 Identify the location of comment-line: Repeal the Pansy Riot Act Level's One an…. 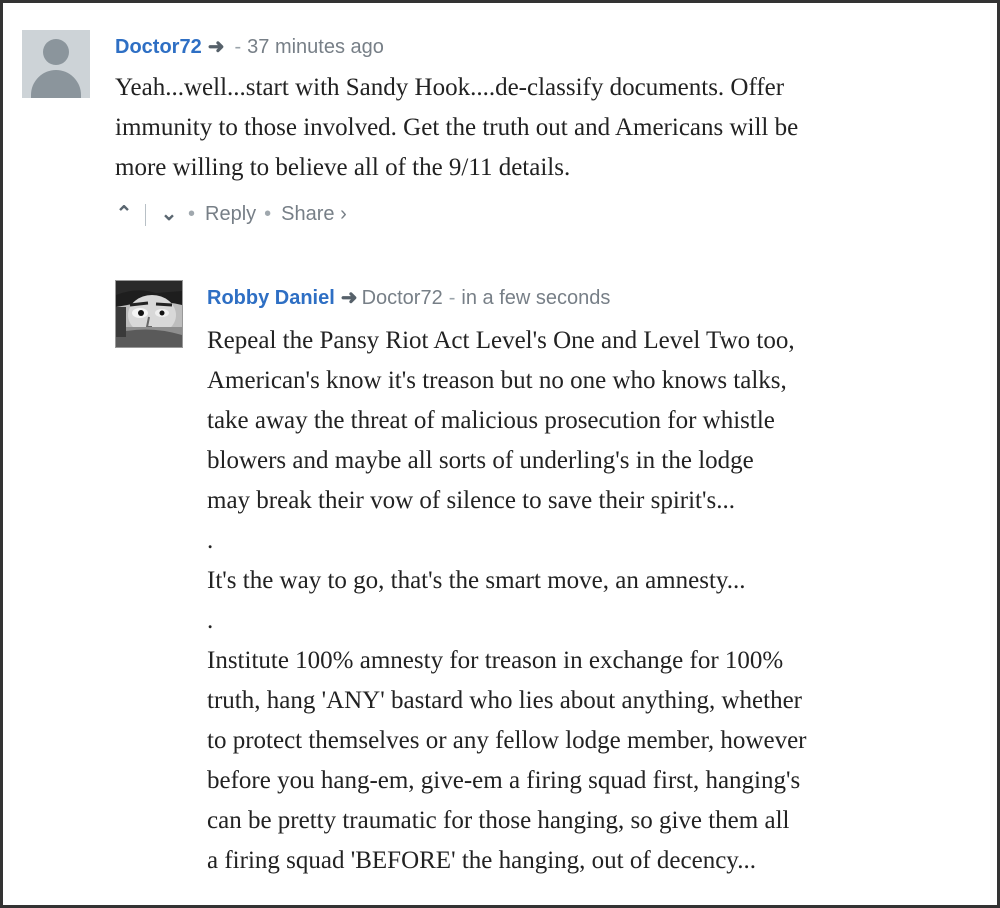
(501, 340).